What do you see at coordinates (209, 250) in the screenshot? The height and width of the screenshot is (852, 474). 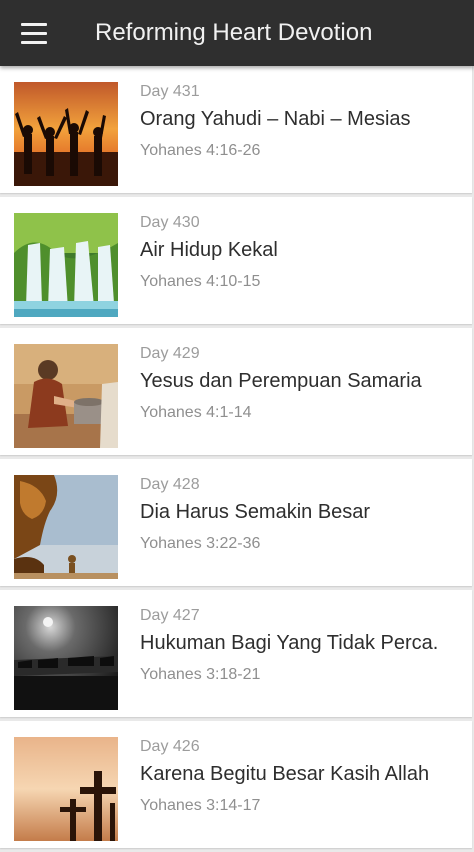 I see `devotion-title: Air Hidup Kekal` at bounding box center [209, 250].